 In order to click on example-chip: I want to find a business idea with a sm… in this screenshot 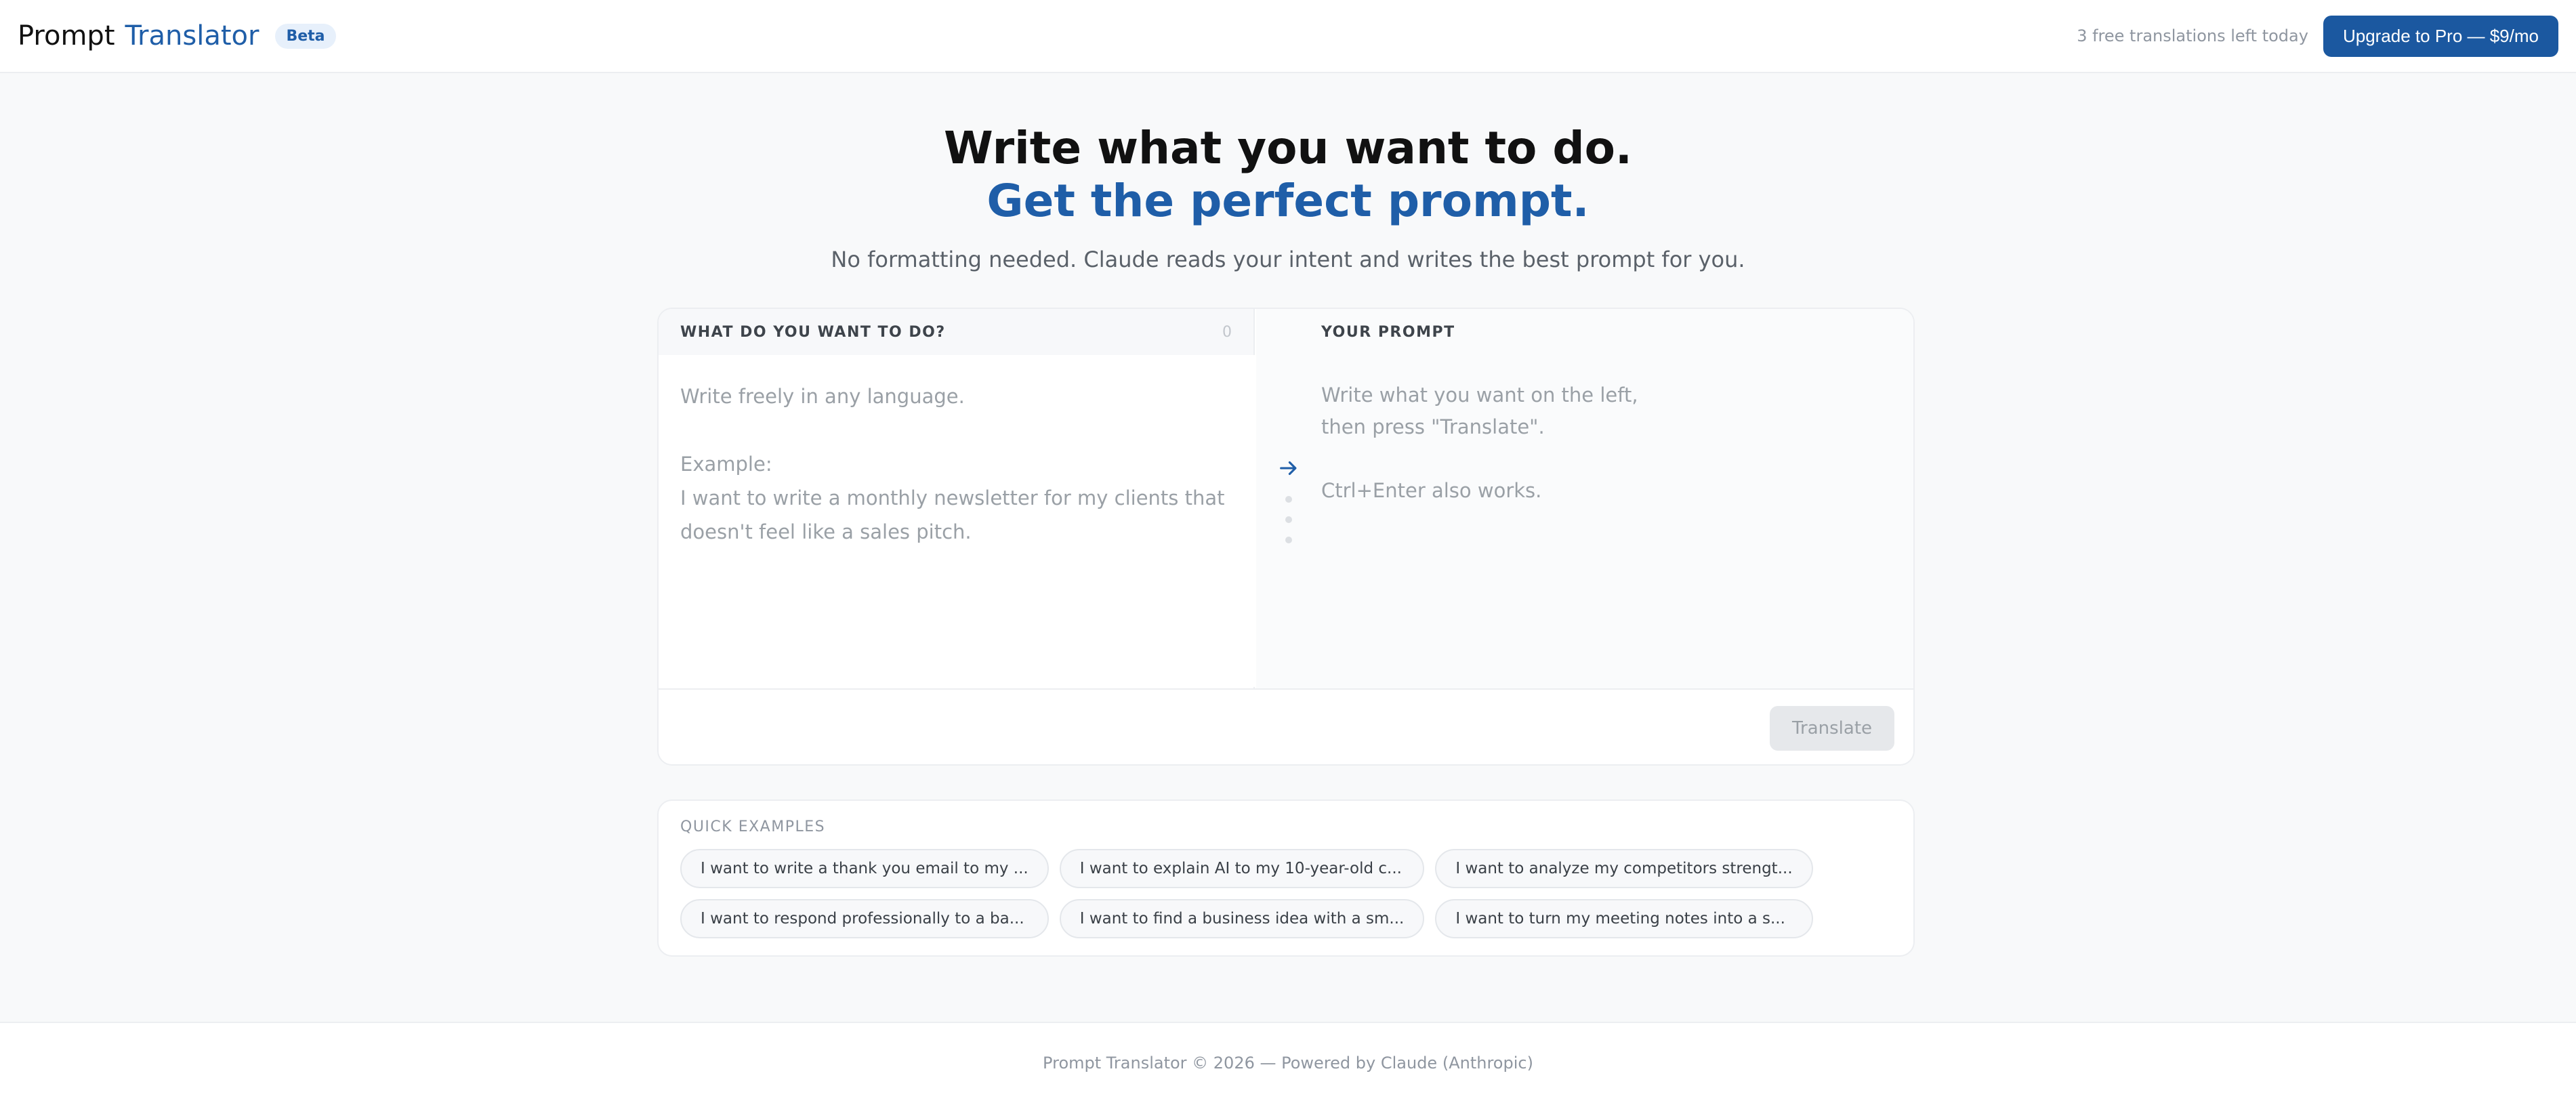, I will do `click(1242, 918)`.